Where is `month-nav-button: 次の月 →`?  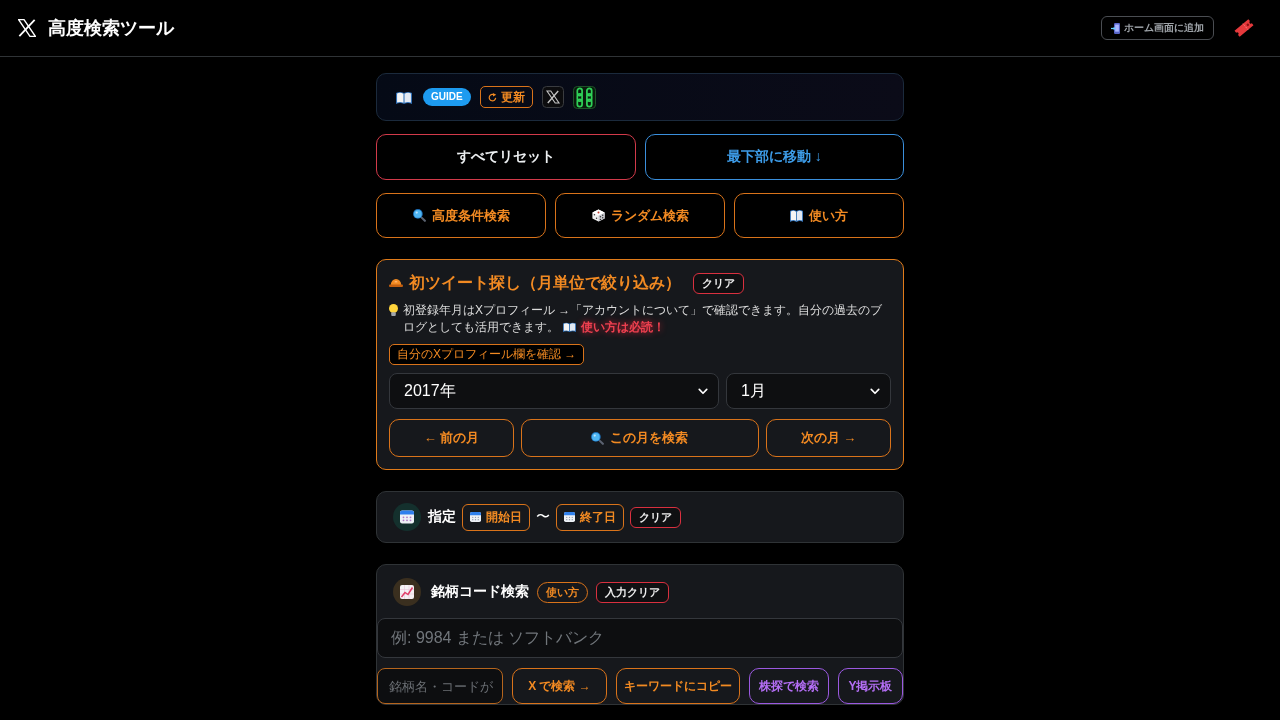
month-nav-button: 次の月 → is located at coordinates (828, 438).